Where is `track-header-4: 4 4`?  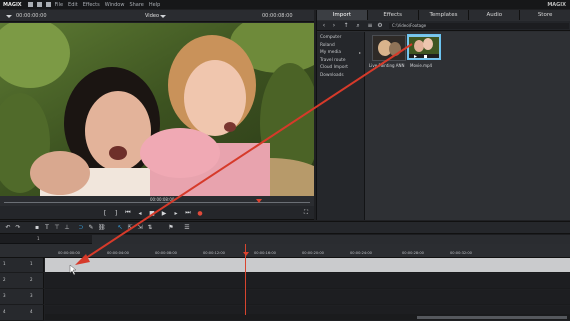
track-header-4: 4 4 is located at coordinates (22, 313).